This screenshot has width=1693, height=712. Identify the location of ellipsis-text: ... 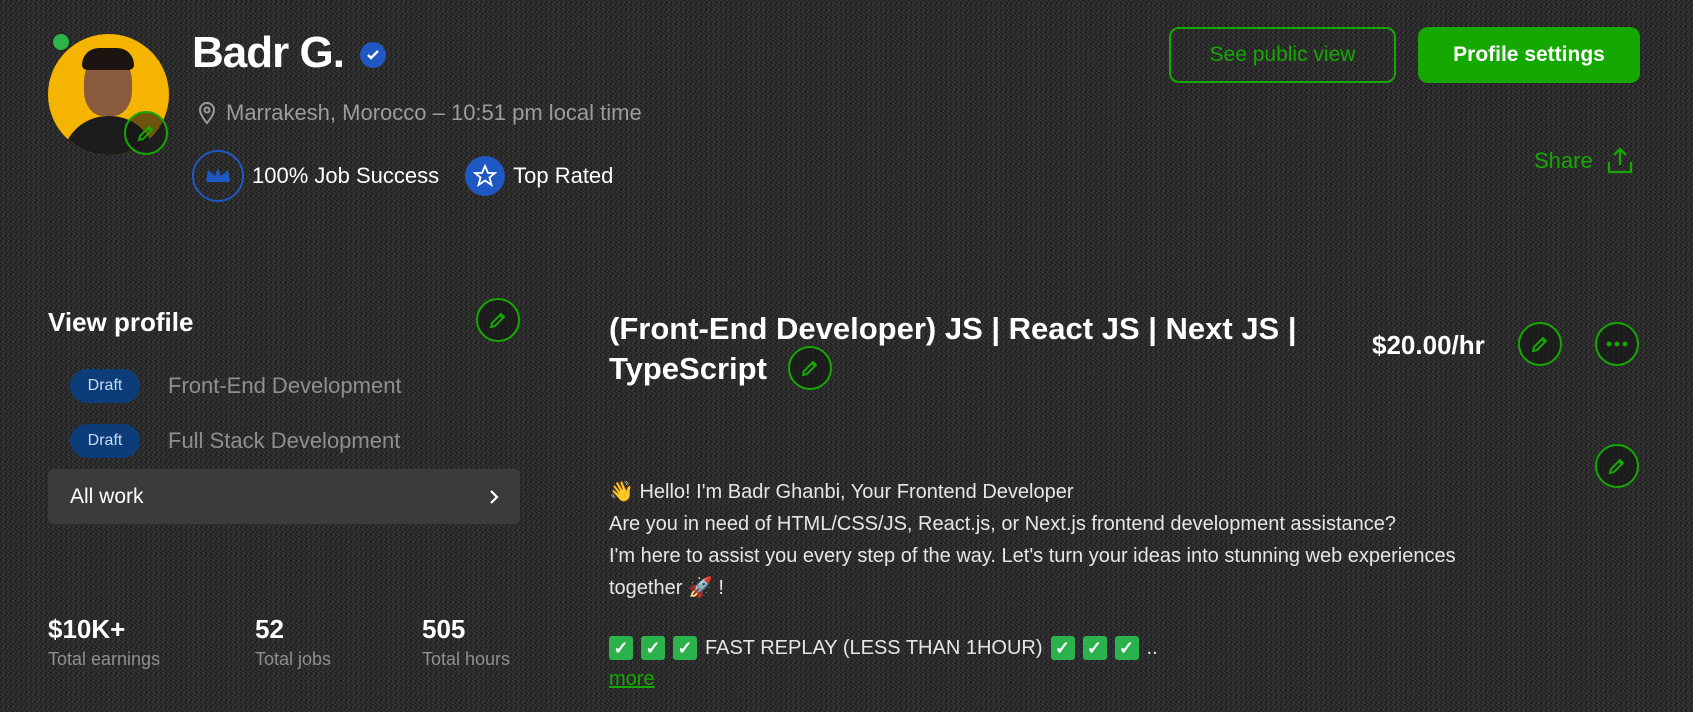
(1152, 647).